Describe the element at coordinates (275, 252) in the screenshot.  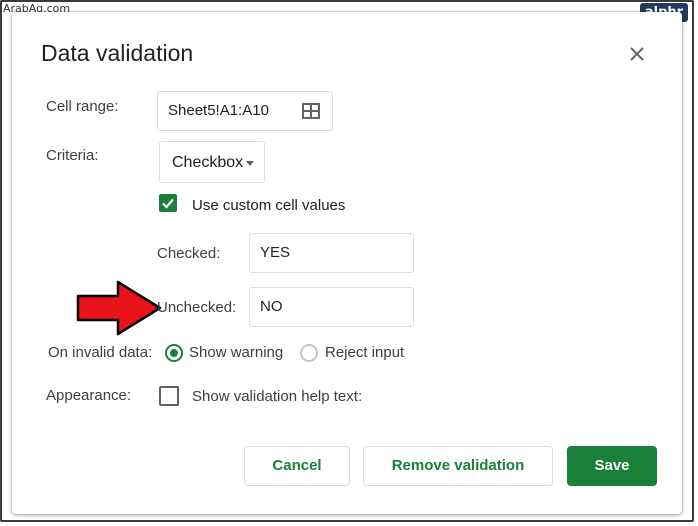
I see `checked-value: YES` at that location.